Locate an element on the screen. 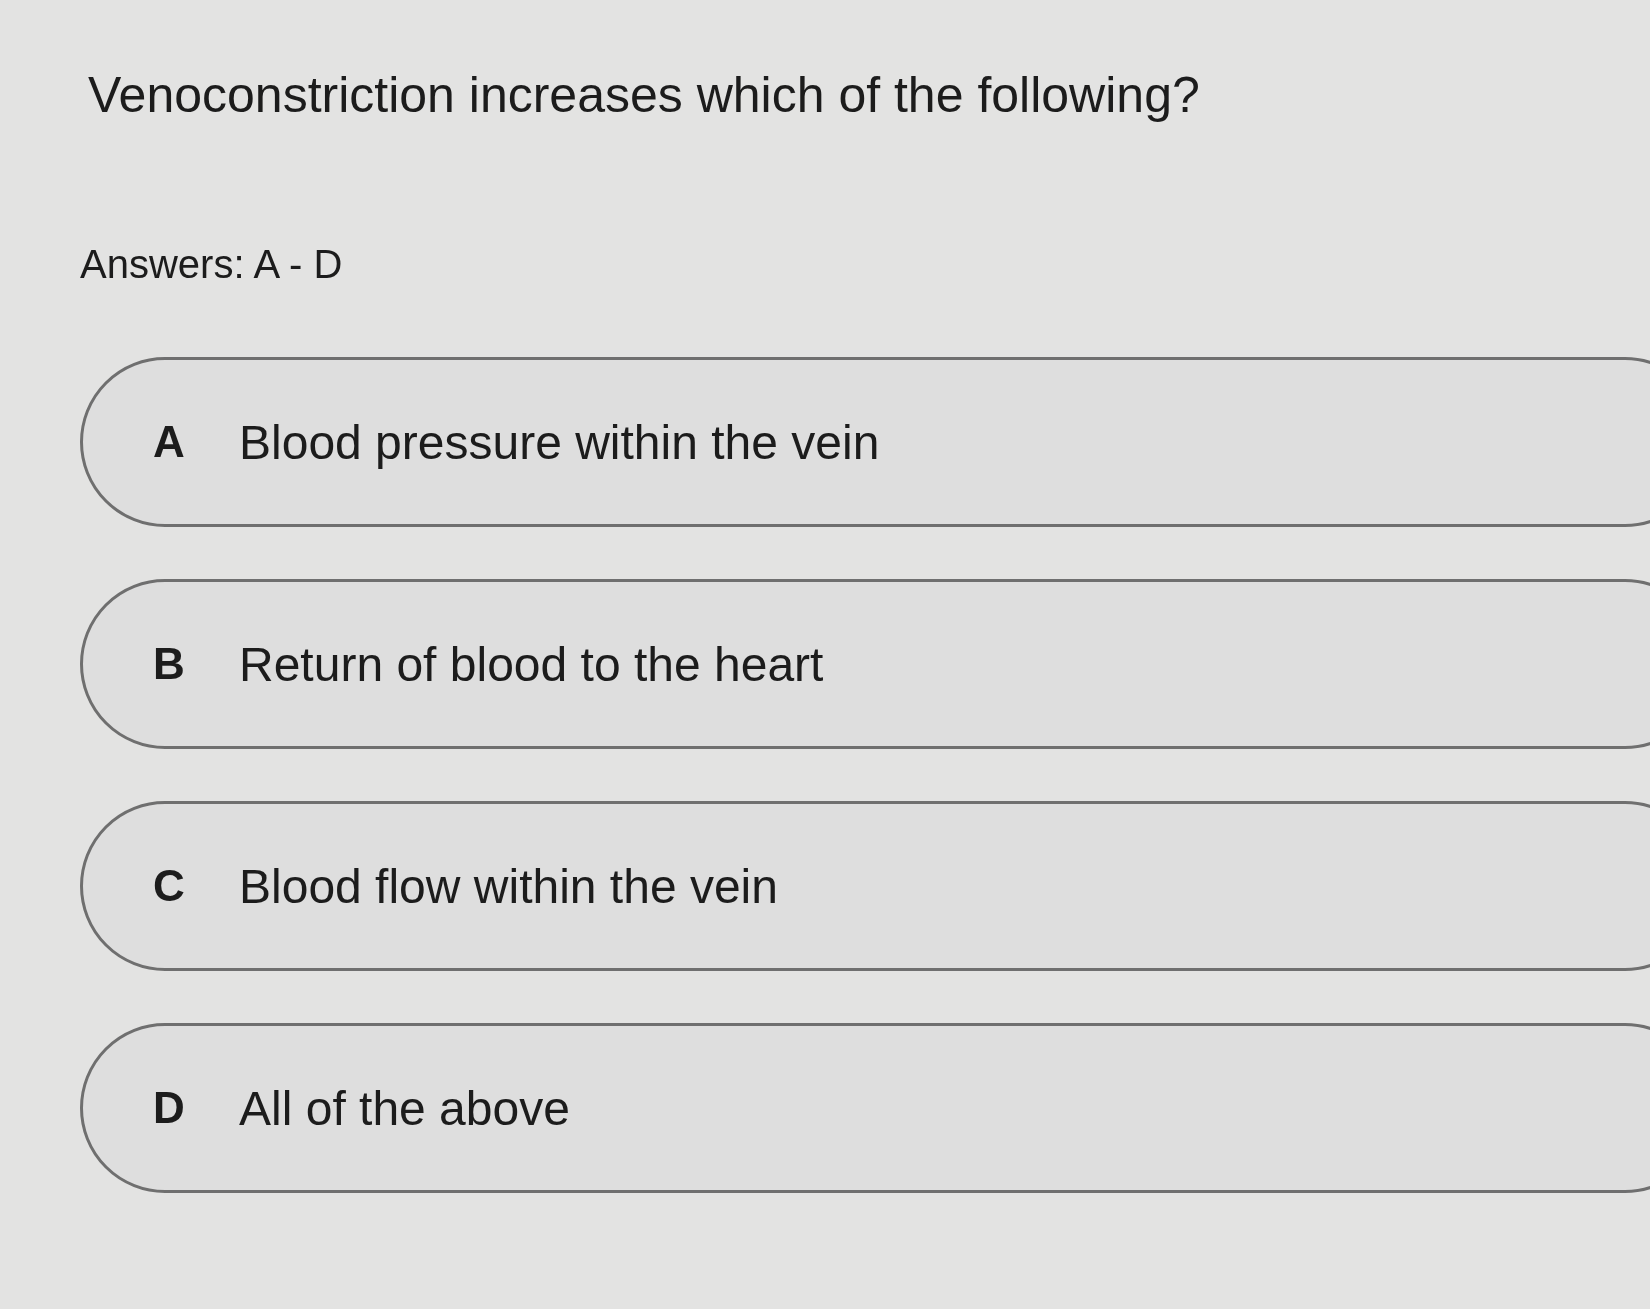  option-letter: A is located at coordinates (169, 442).